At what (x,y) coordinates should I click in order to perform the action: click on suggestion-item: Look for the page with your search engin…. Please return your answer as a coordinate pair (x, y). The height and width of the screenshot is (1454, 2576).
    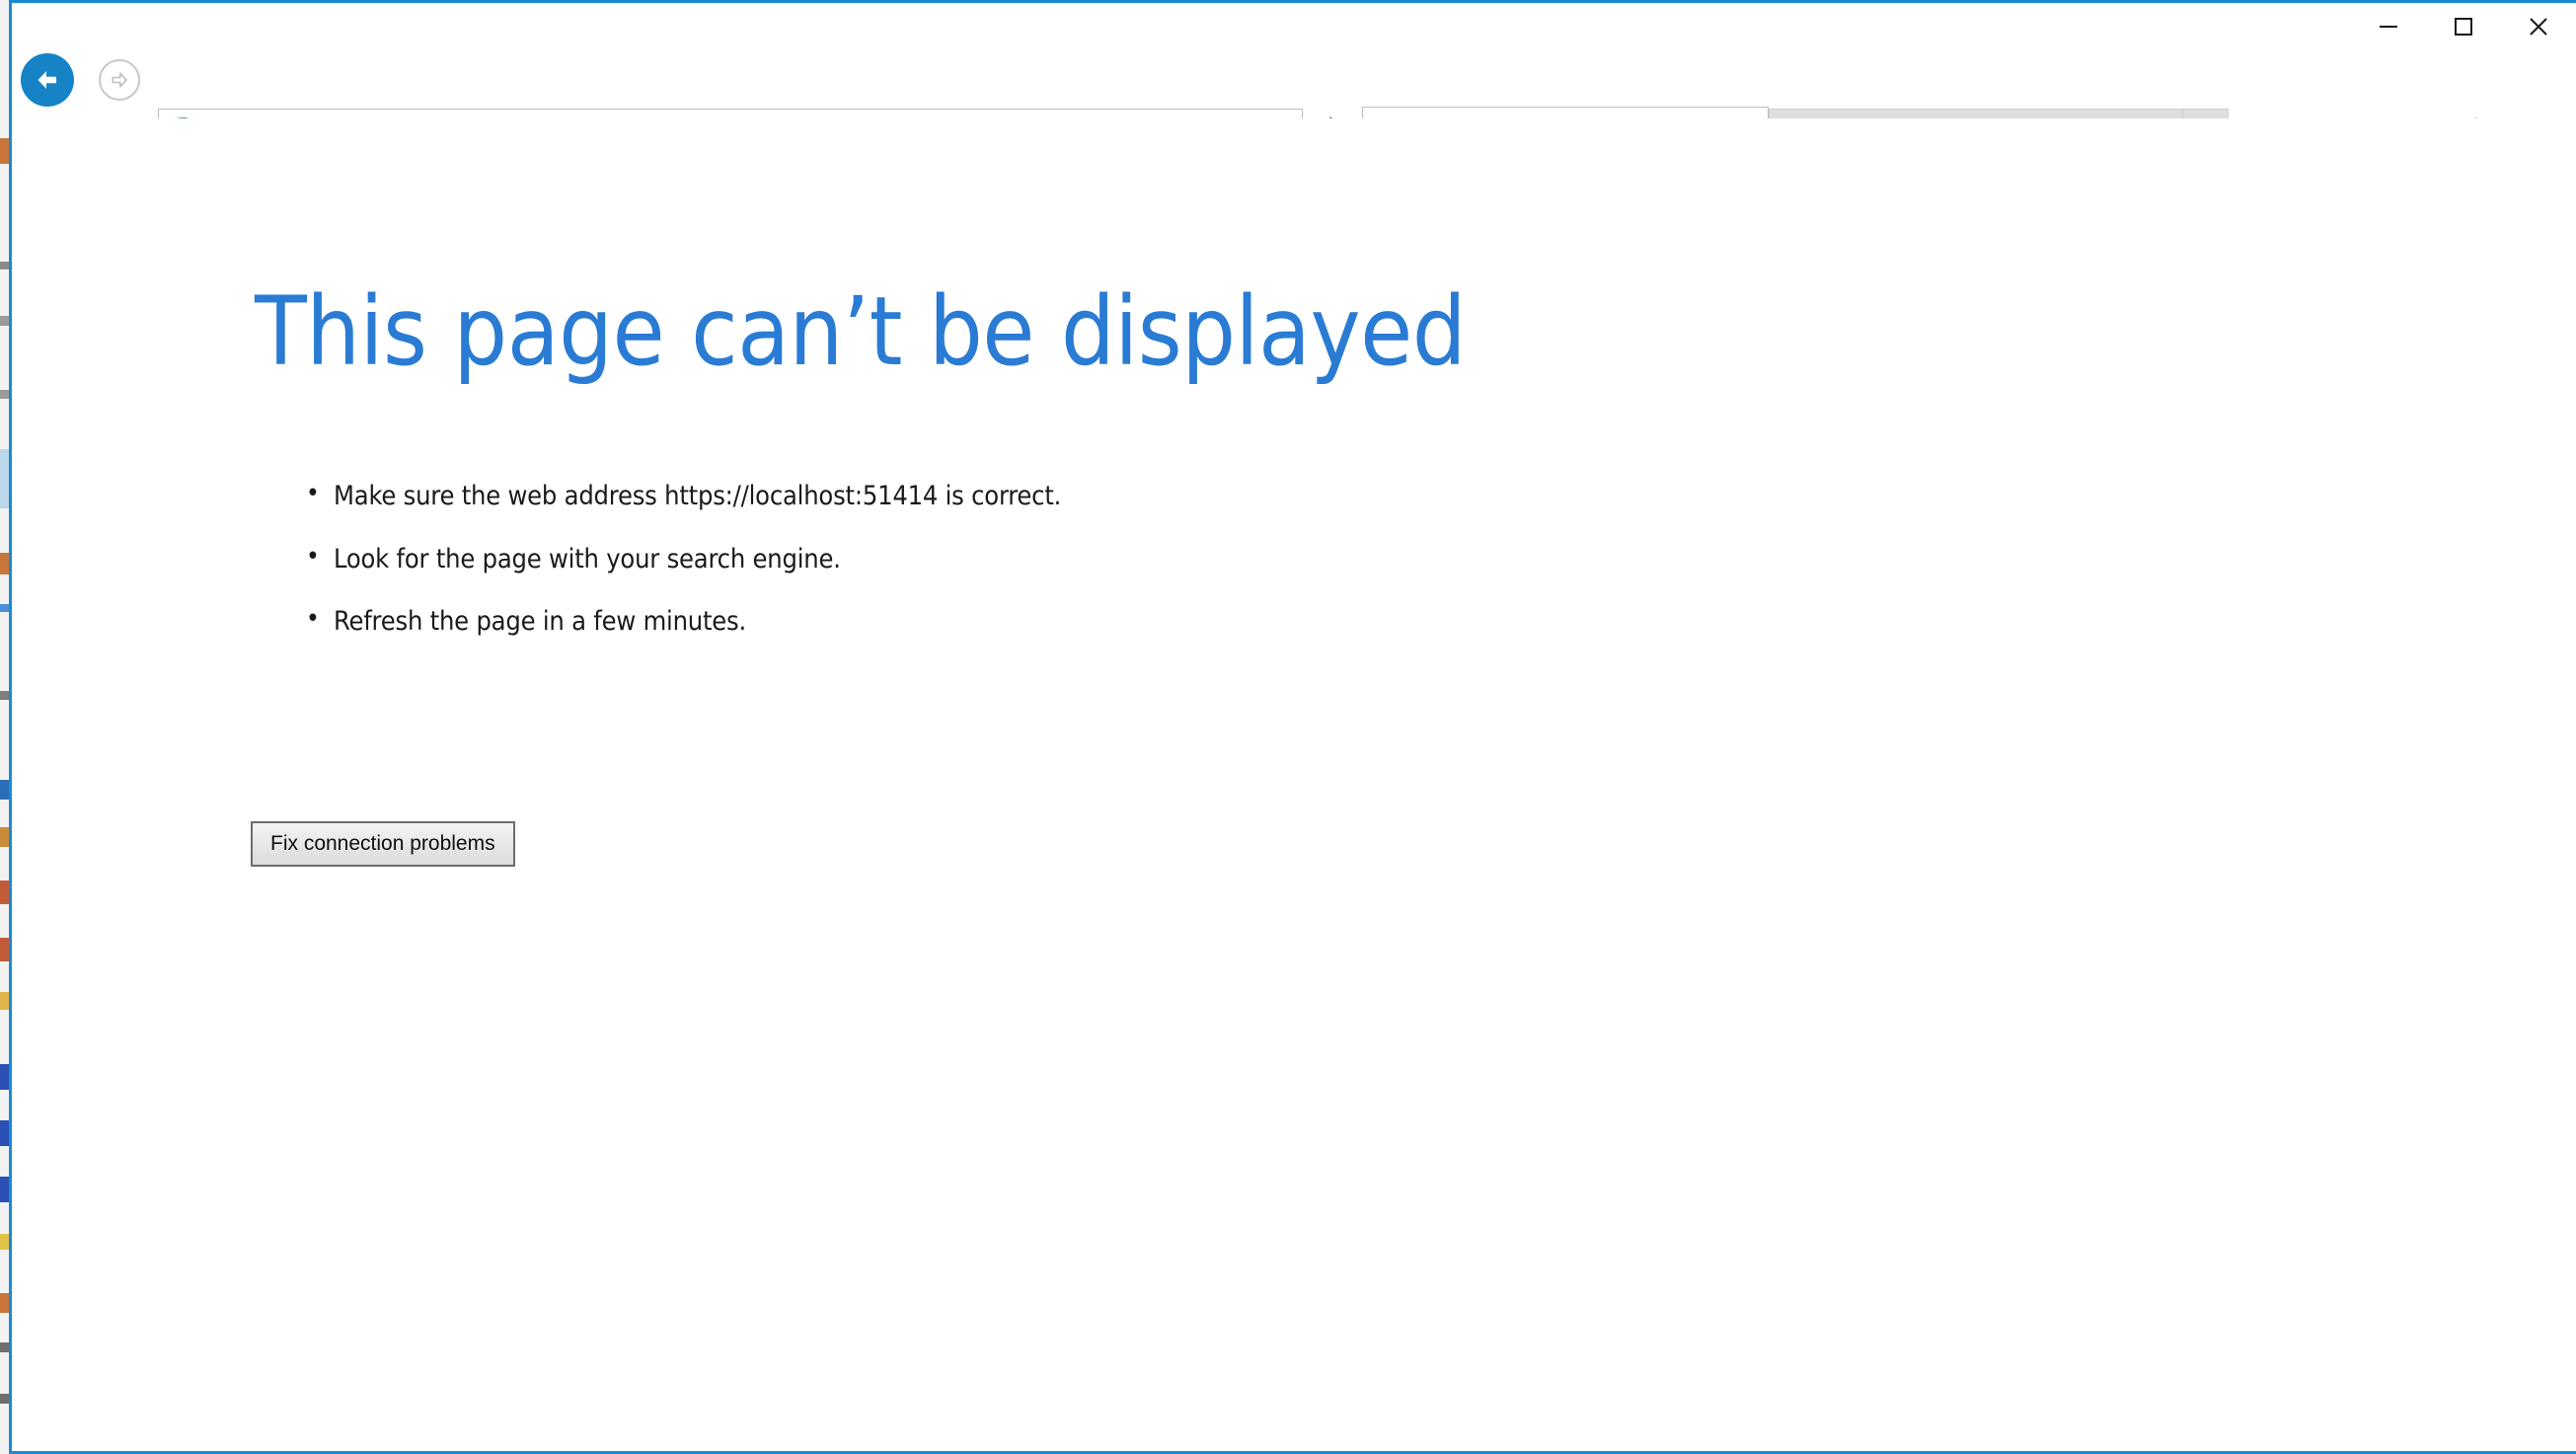
    Looking at the image, I should click on (682, 558).